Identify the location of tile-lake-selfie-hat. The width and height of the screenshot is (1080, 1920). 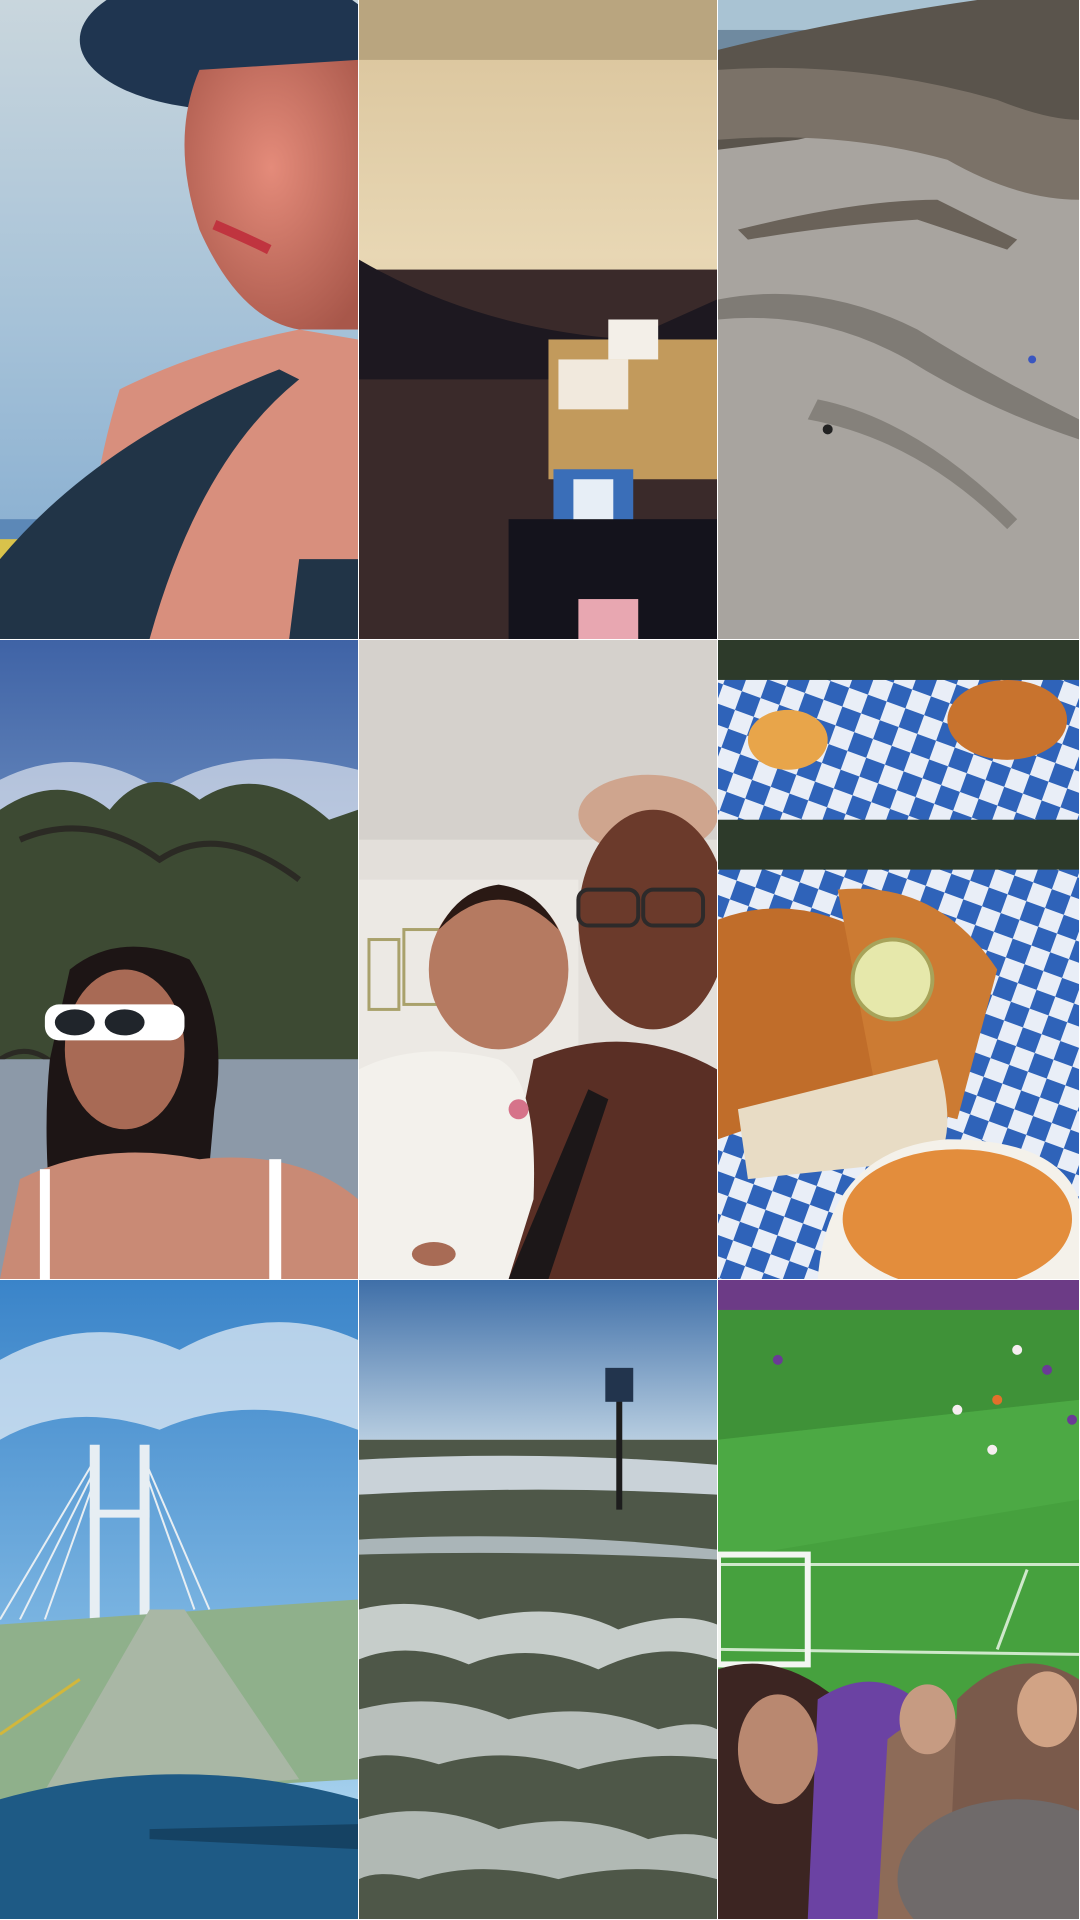
(179, 320).